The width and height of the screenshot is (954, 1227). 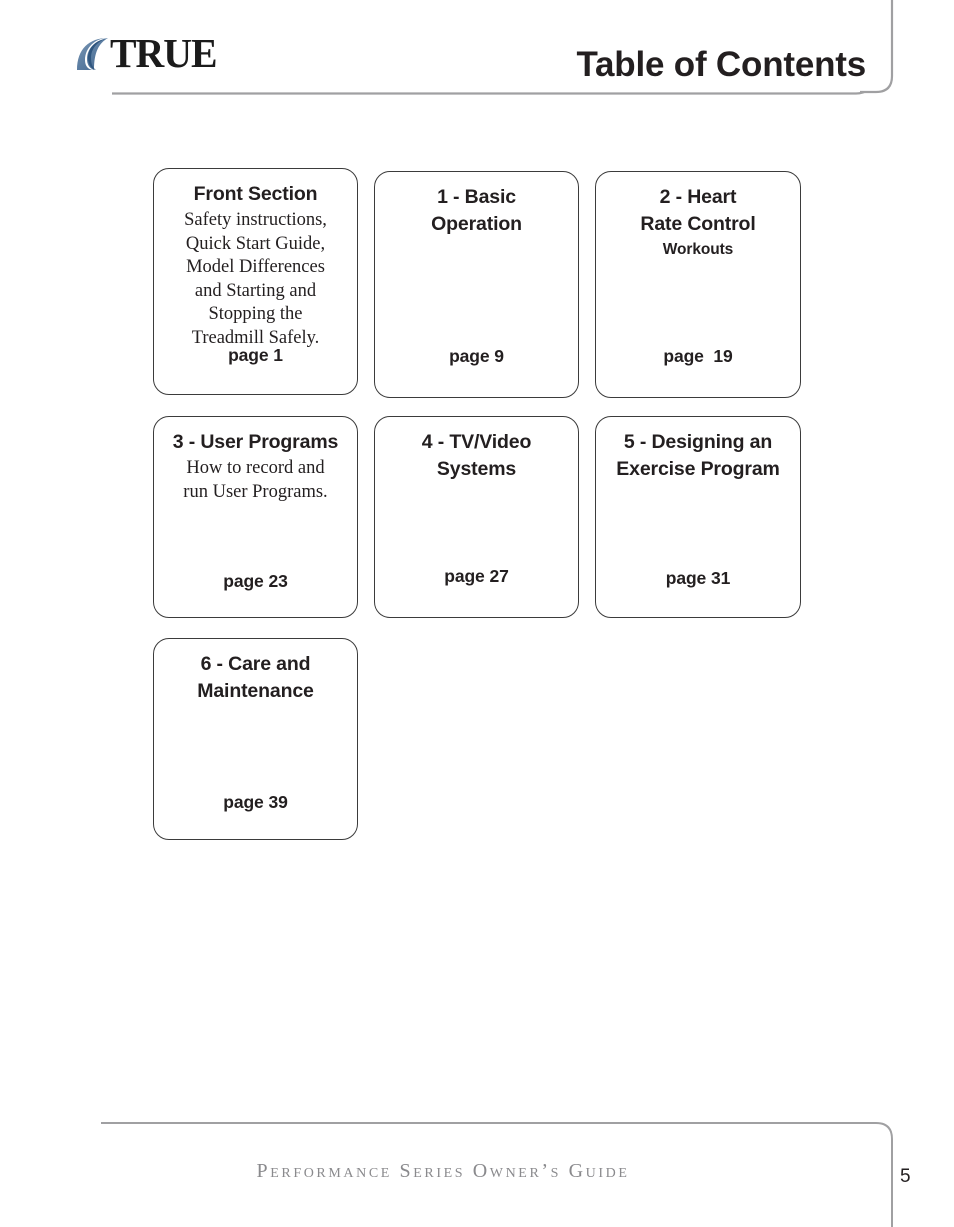 I want to click on card-page-reference: page 39, so click(x=255, y=802).